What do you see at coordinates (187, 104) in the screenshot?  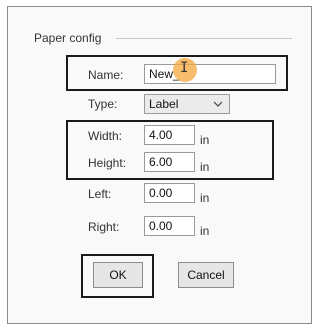 I see `type-select: Label` at bounding box center [187, 104].